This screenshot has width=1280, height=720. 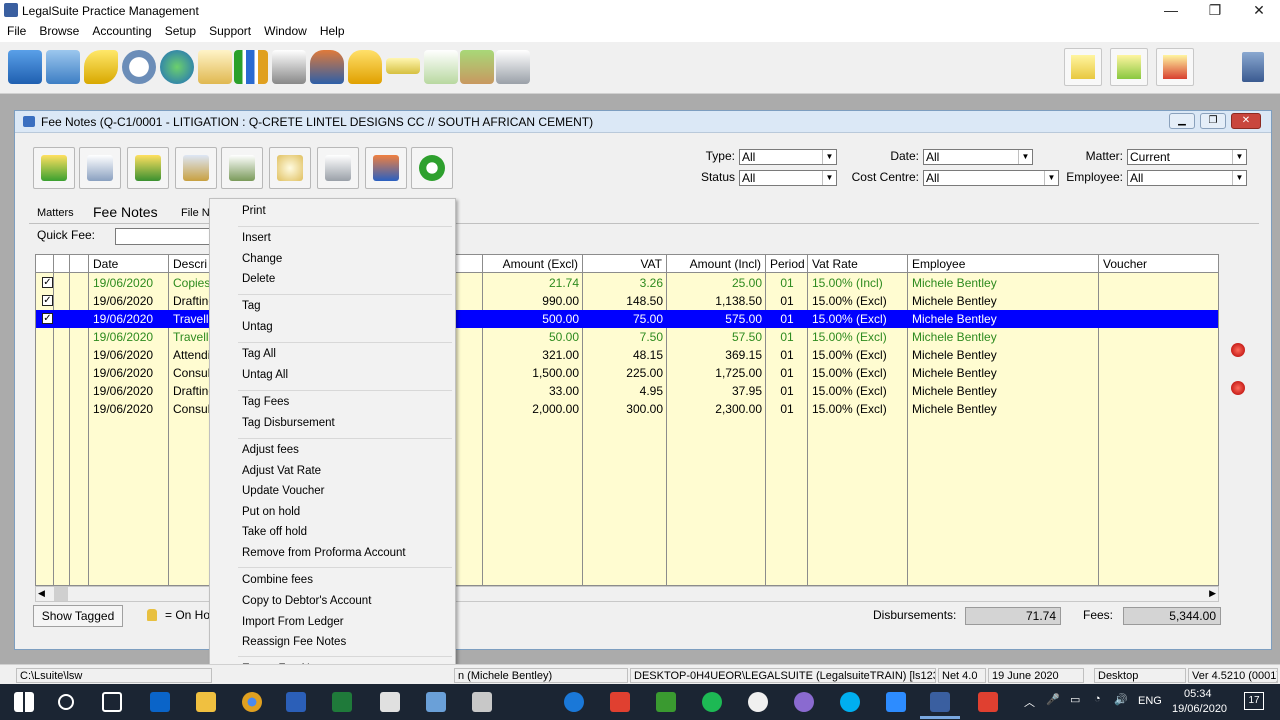 What do you see at coordinates (254, 211) in the screenshot?
I see `menu-item-print: Print` at bounding box center [254, 211].